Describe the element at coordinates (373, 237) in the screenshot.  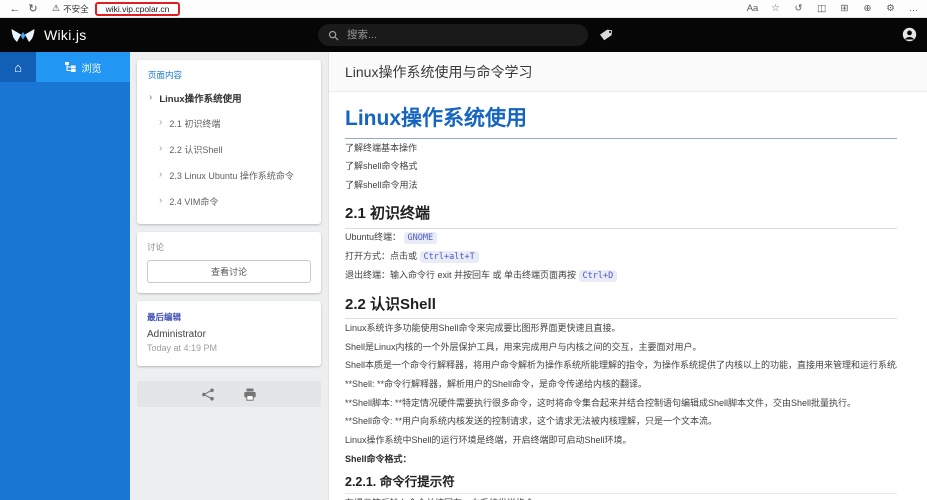
I see `text: Ubuntu终端：` at that location.